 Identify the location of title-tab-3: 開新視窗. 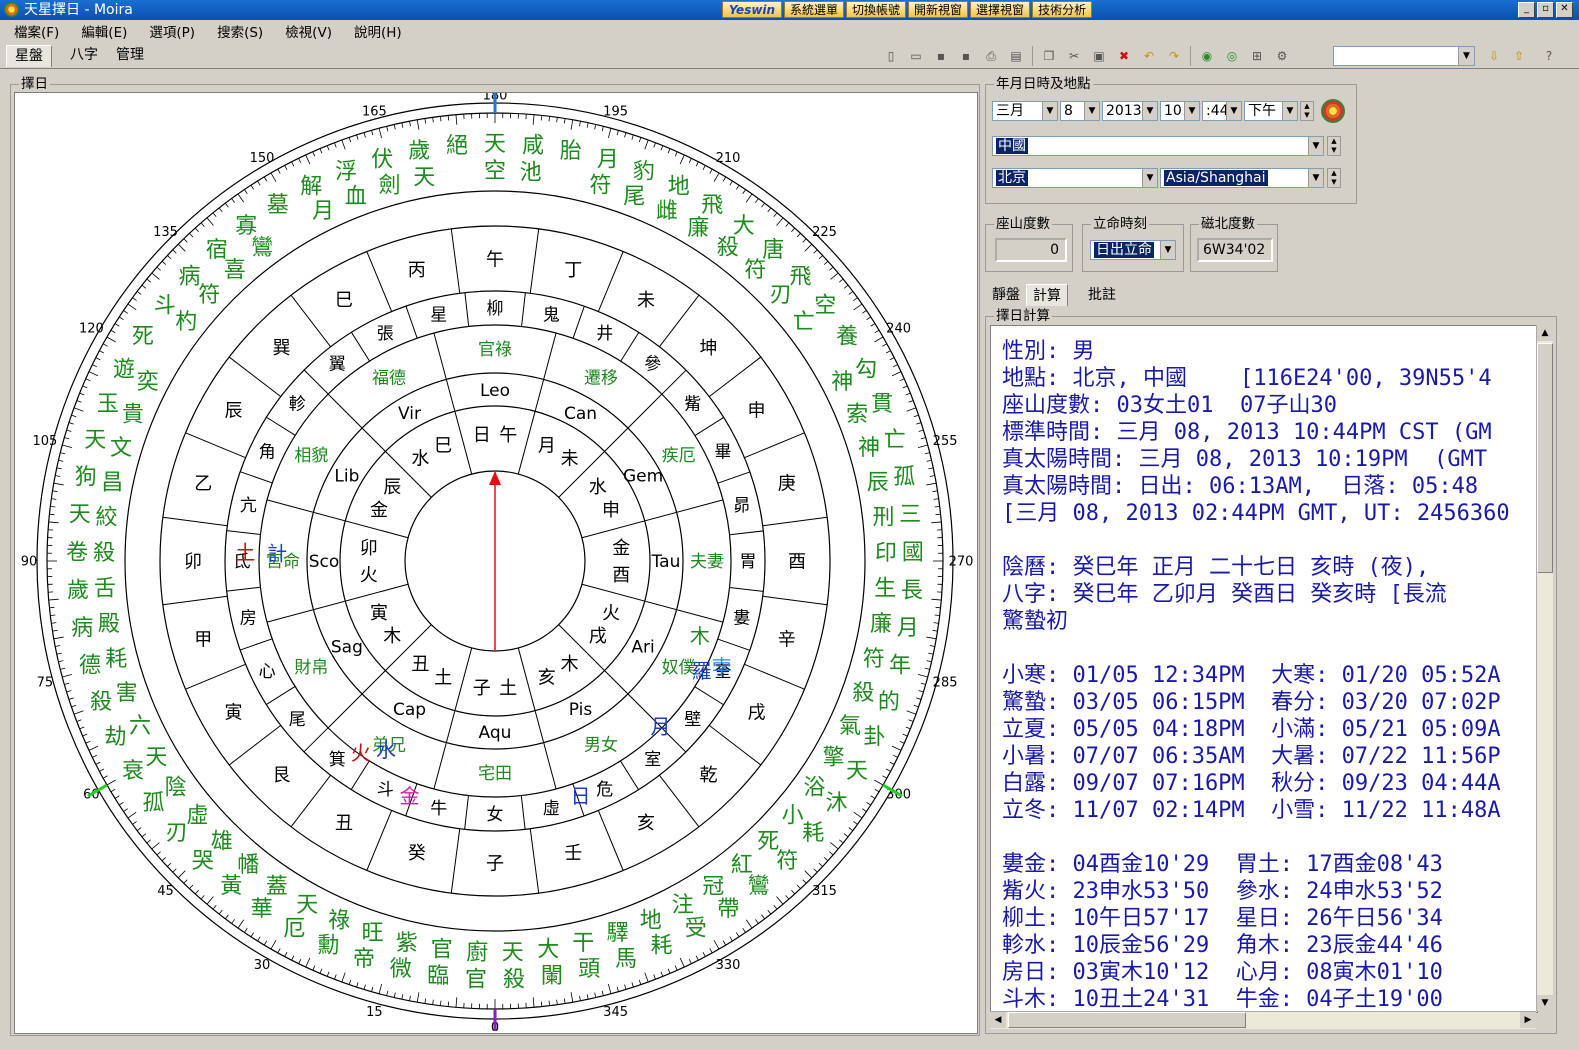
(938, 9).